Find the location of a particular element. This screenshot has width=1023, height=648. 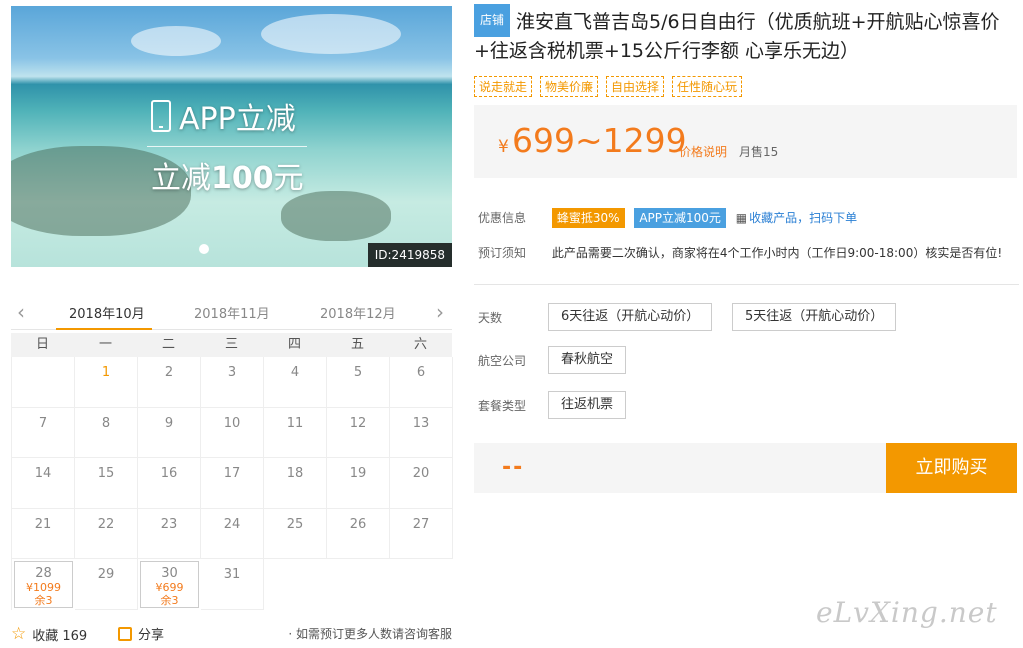

day-number: 17 is located at coordinates (232, 473).